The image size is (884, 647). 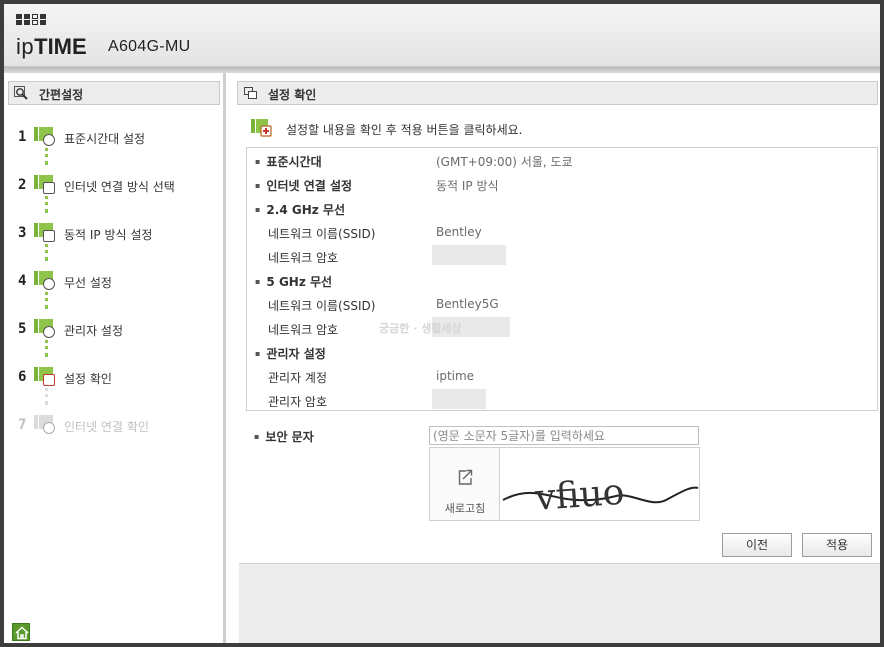 What do you see at coordinates (46, 378) in the screenshot?
I see `plus-icon` at bounding box center [46, 378].